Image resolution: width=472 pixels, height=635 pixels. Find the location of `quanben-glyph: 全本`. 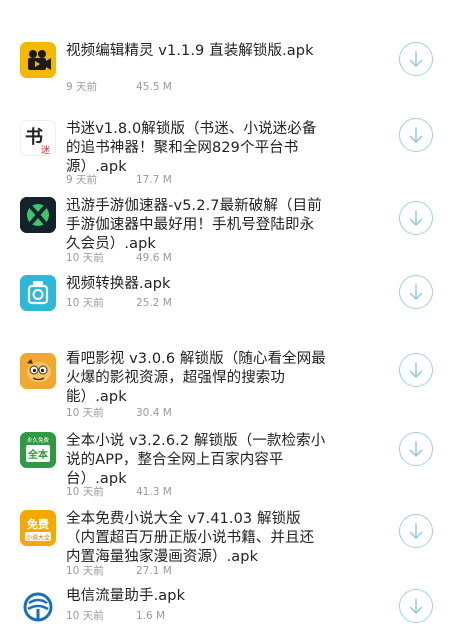

quanben-glyph: 全本 is located at coordinates (38, 454).